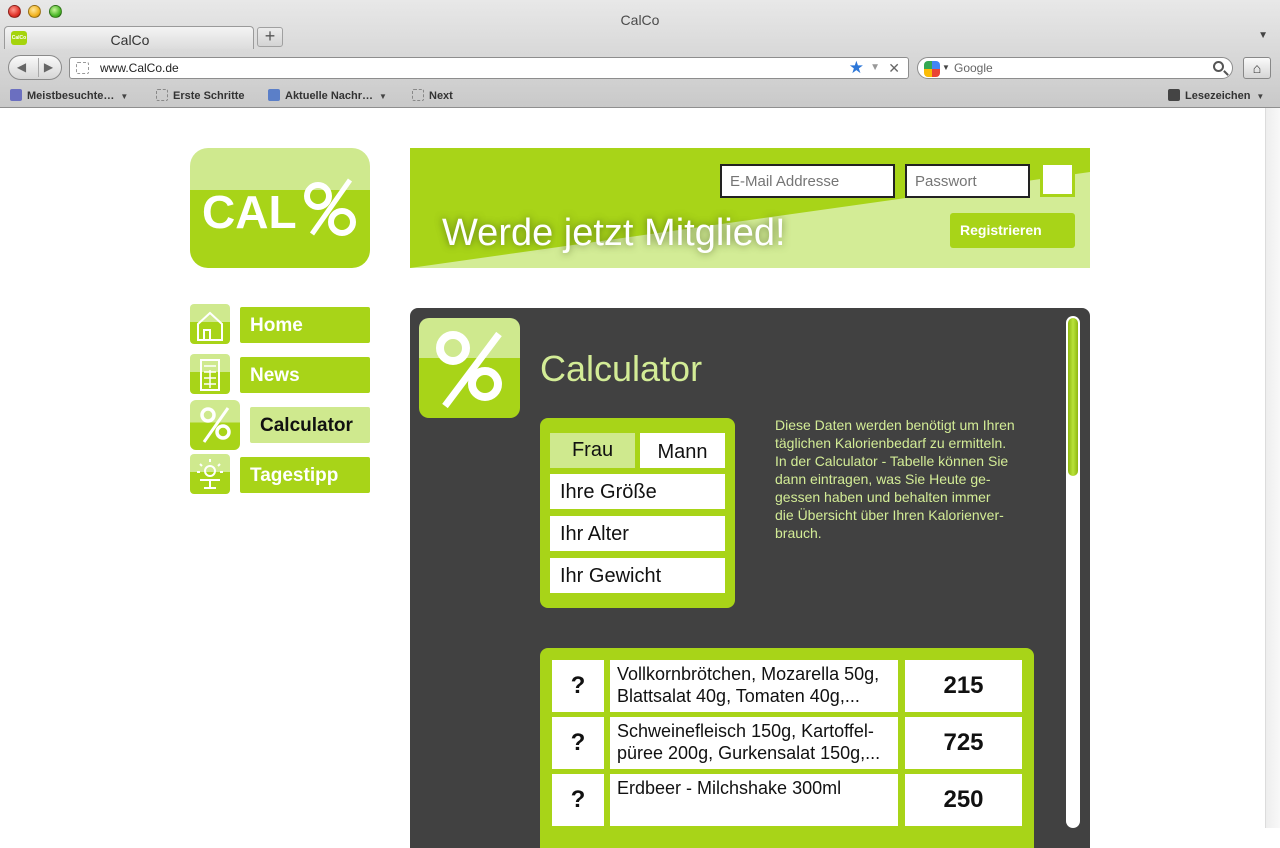 Image resolution: width=1280 pixels, height=848 pixels. Describe the element at coordinates (932, 69) in the screenshot. I see `google-icon` at that location.